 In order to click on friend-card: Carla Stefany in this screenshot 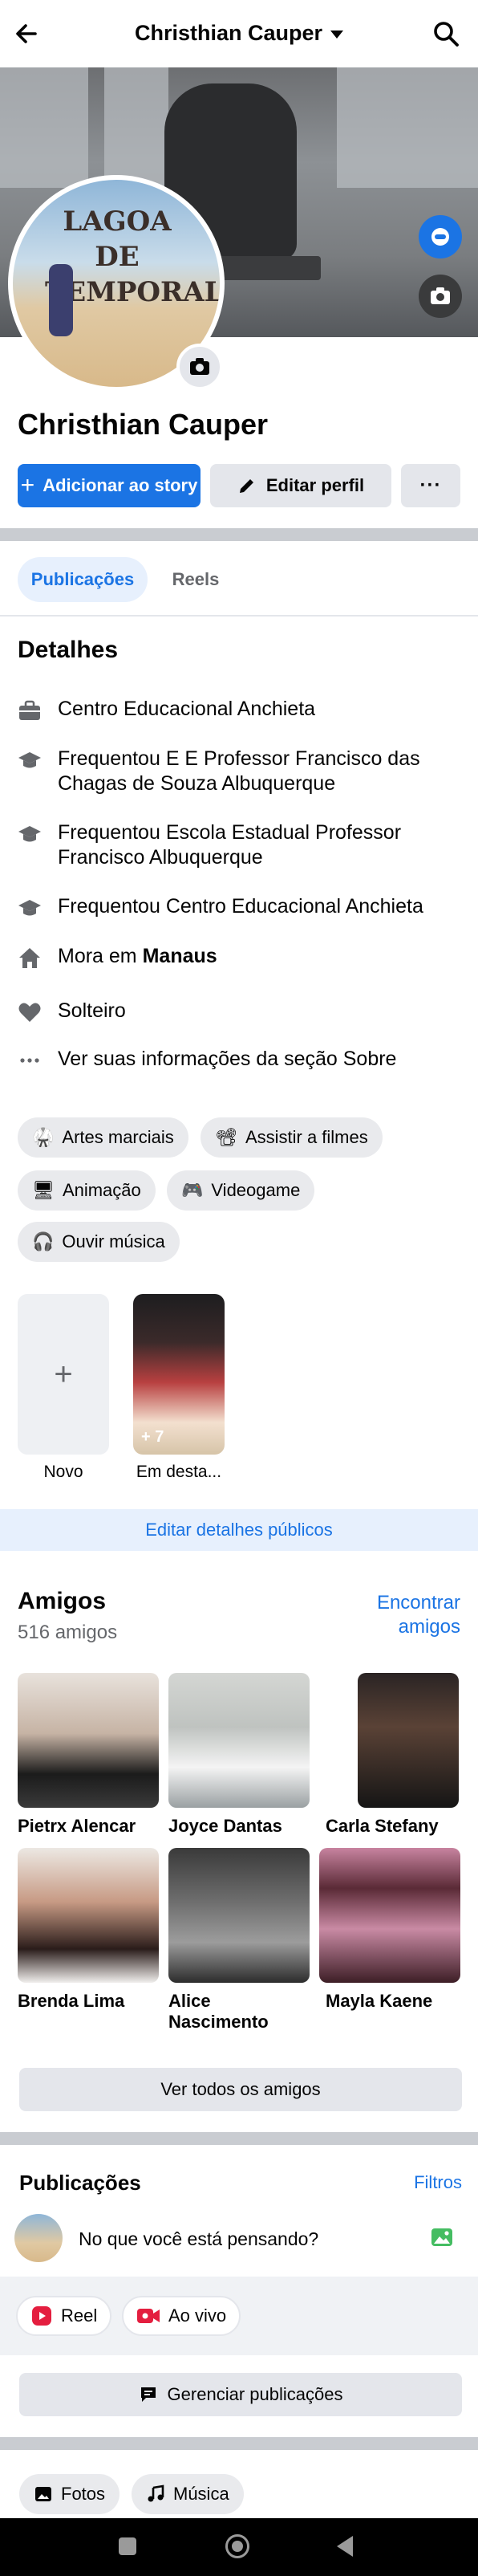, I will do `click(391, 1755)`.